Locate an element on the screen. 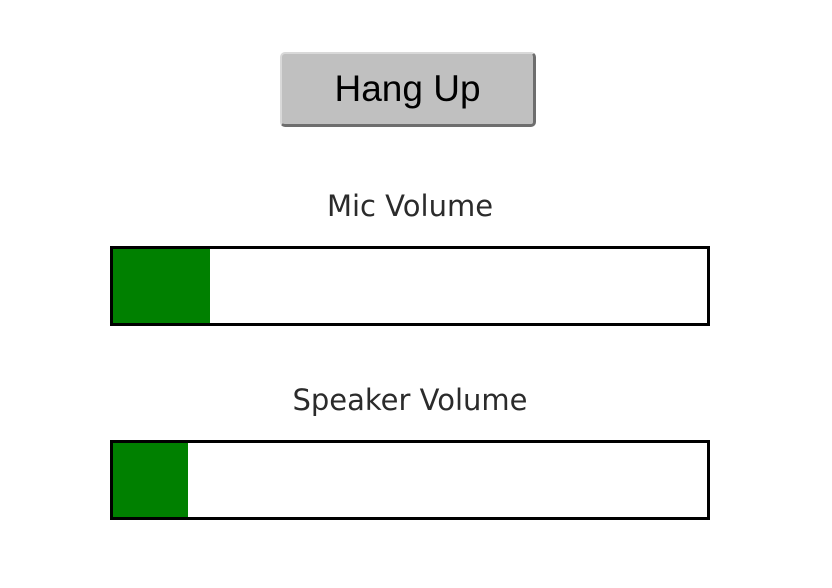  speaker-volume-meter is located at coordinates (410, 480).